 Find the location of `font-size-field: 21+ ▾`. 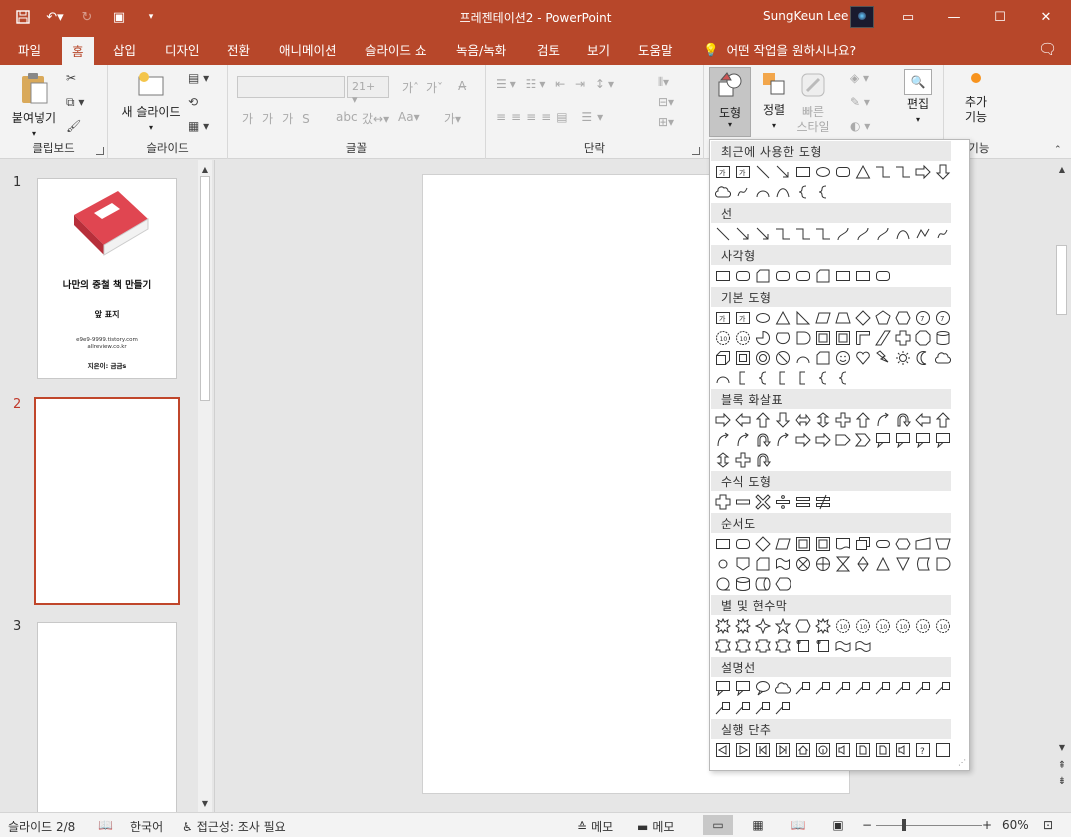

font-size-field: 21+ ▾ is located at coordinates (368, 91).